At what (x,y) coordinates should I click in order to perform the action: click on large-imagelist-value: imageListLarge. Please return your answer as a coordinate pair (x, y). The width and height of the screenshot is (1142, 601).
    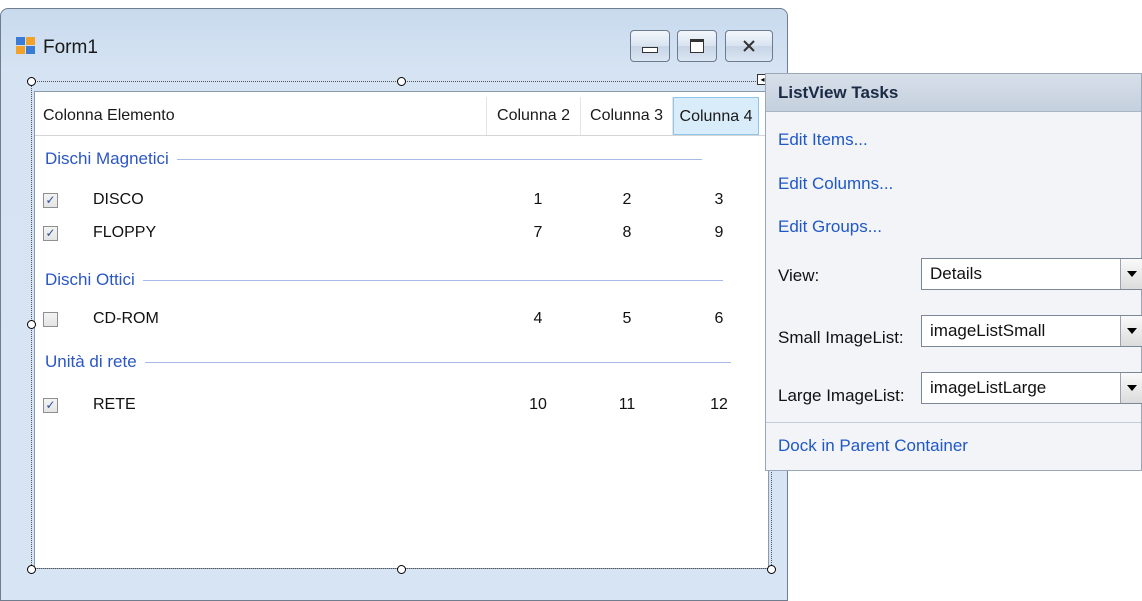
    Looking at the image, I should click on (988, 387).